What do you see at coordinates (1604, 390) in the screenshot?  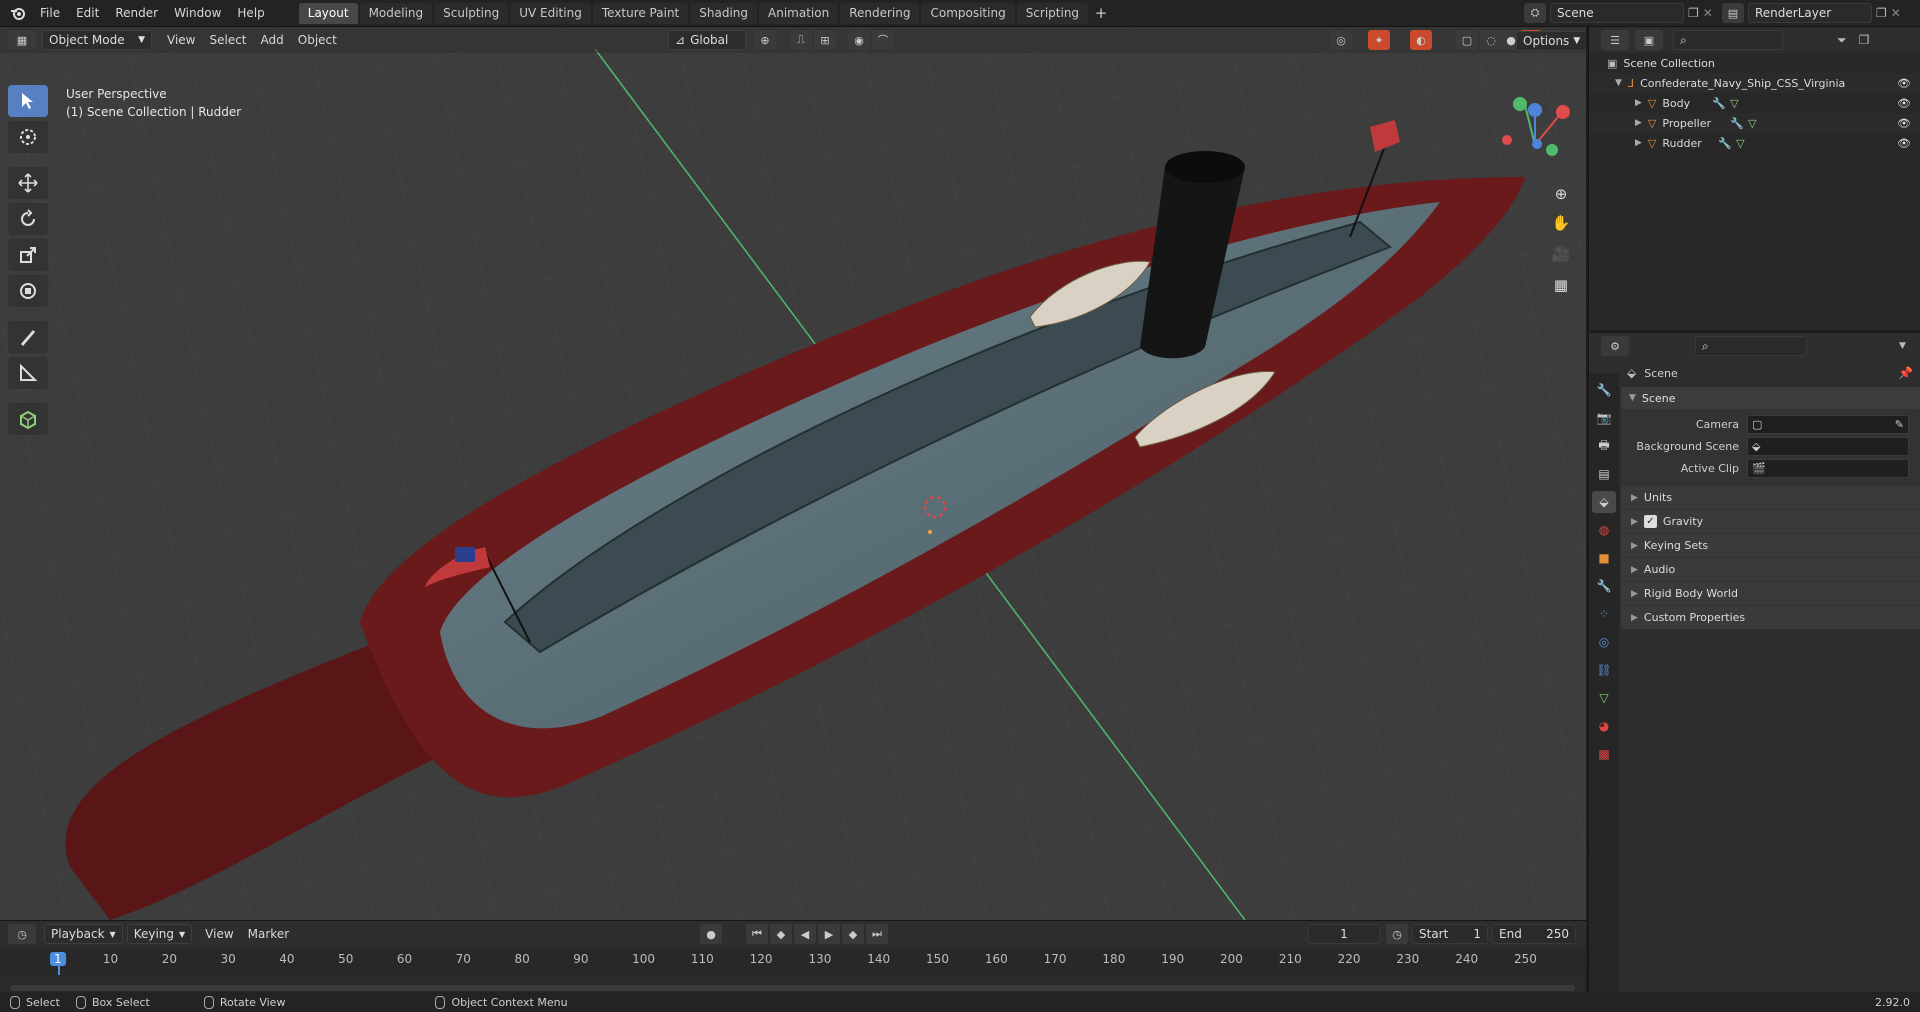 I see `tool-tab-icon: 🔧` at bounding box center [1604, 390].